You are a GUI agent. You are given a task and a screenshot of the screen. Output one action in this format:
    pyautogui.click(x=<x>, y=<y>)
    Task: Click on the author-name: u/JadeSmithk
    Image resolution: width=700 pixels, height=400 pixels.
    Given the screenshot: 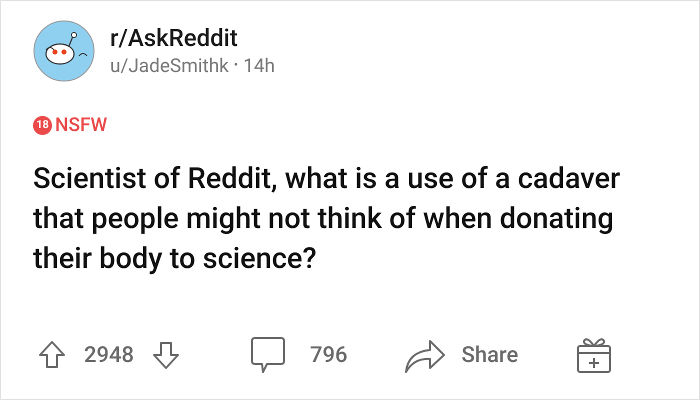 What is the action you would take?
    pyautogui.click(x=169, y=66)
    